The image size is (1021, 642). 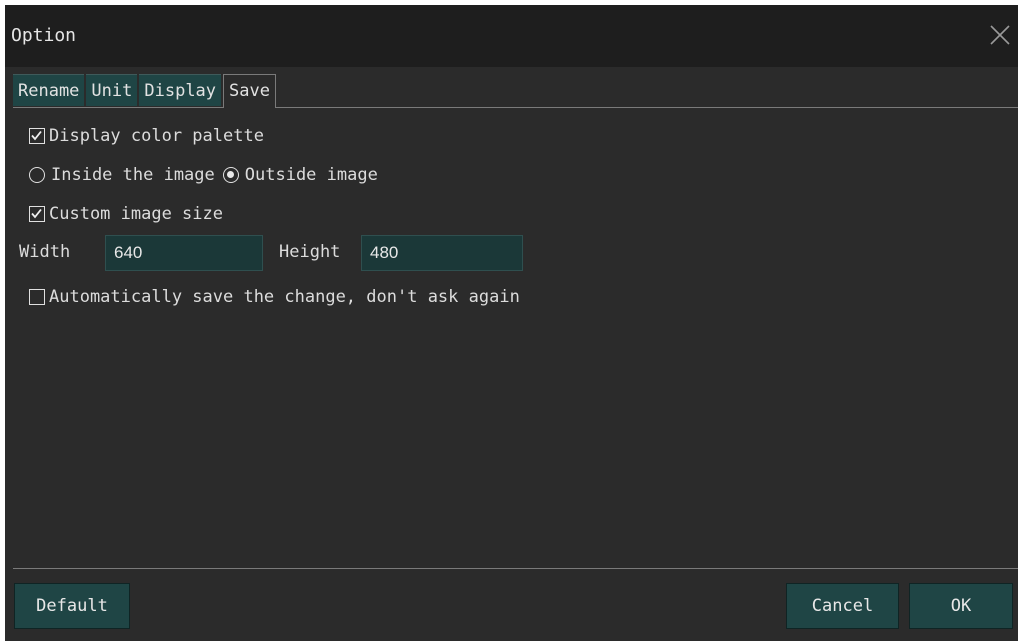 I want to click on tab-bar: Rename Unit Display Save, so click(x=145, y=91).